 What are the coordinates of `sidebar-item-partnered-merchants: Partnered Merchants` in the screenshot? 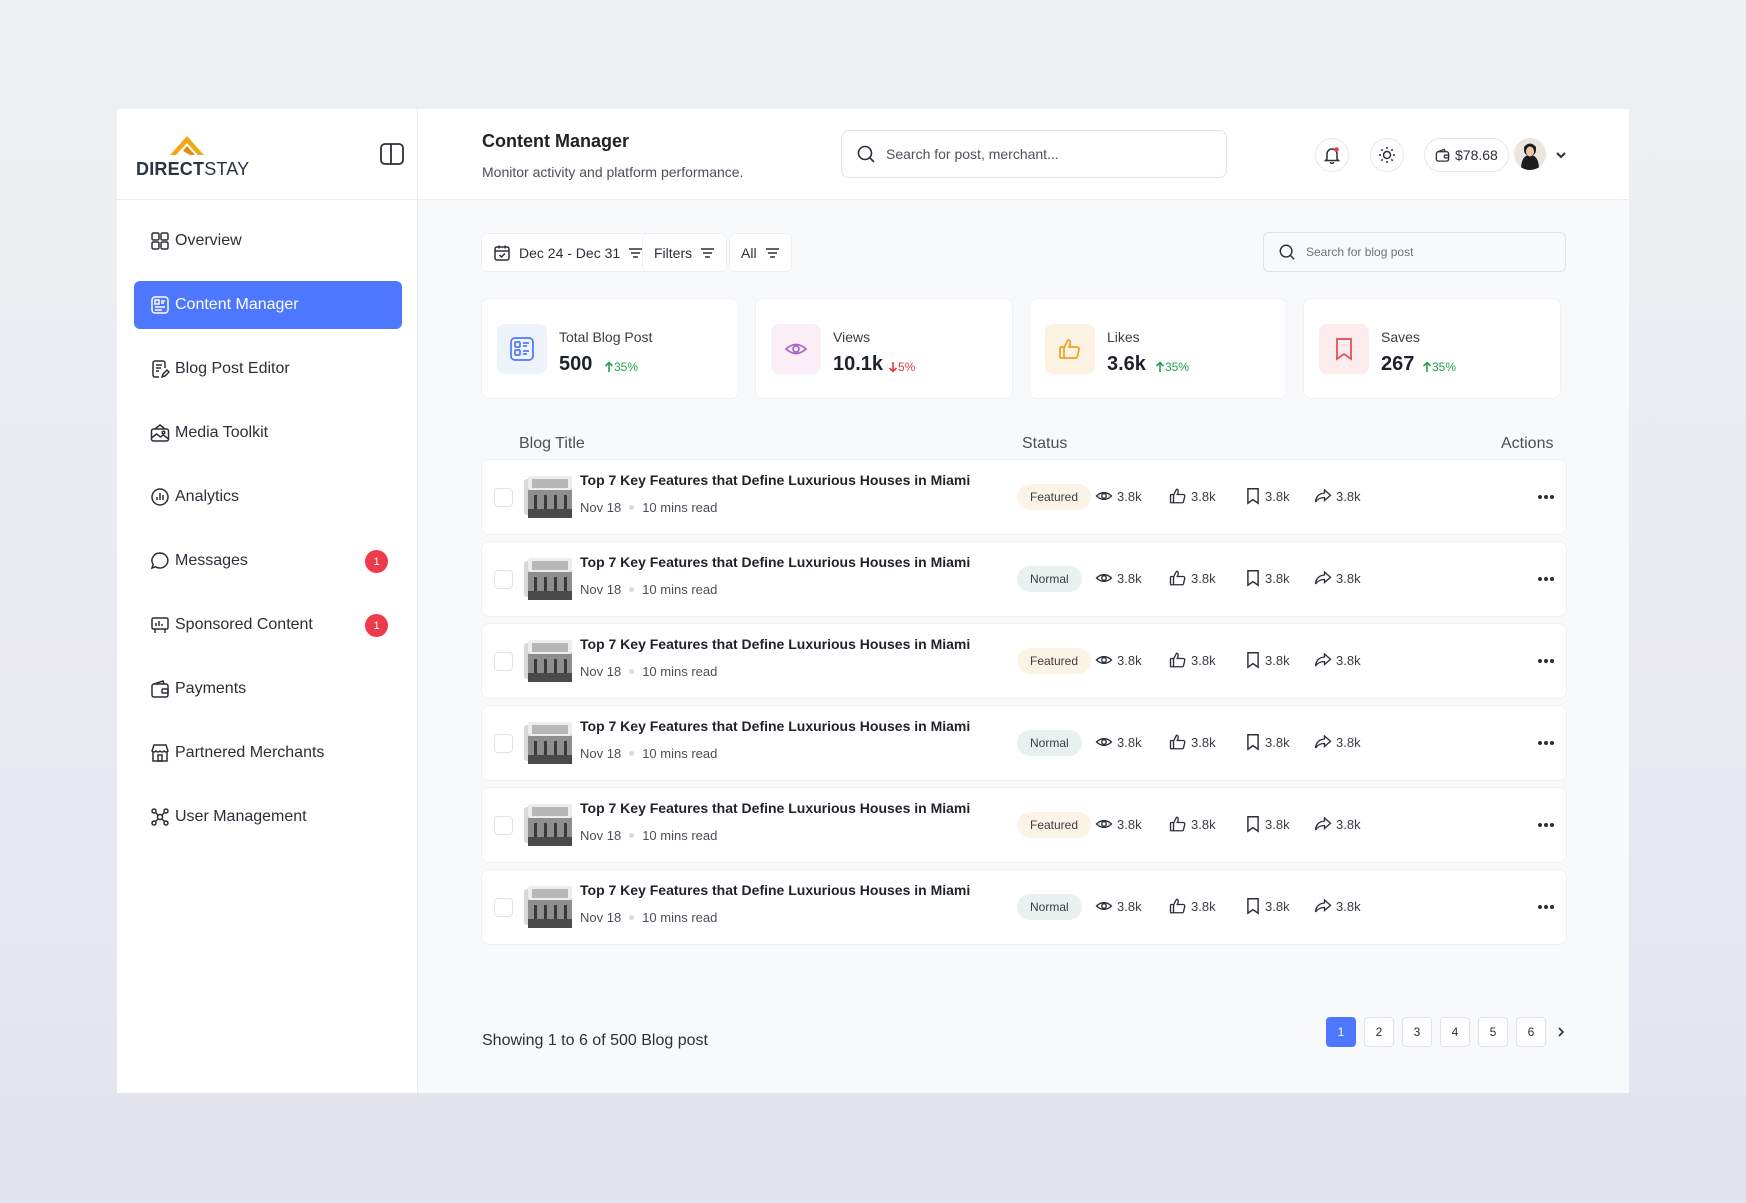 It's located at (268, 753).